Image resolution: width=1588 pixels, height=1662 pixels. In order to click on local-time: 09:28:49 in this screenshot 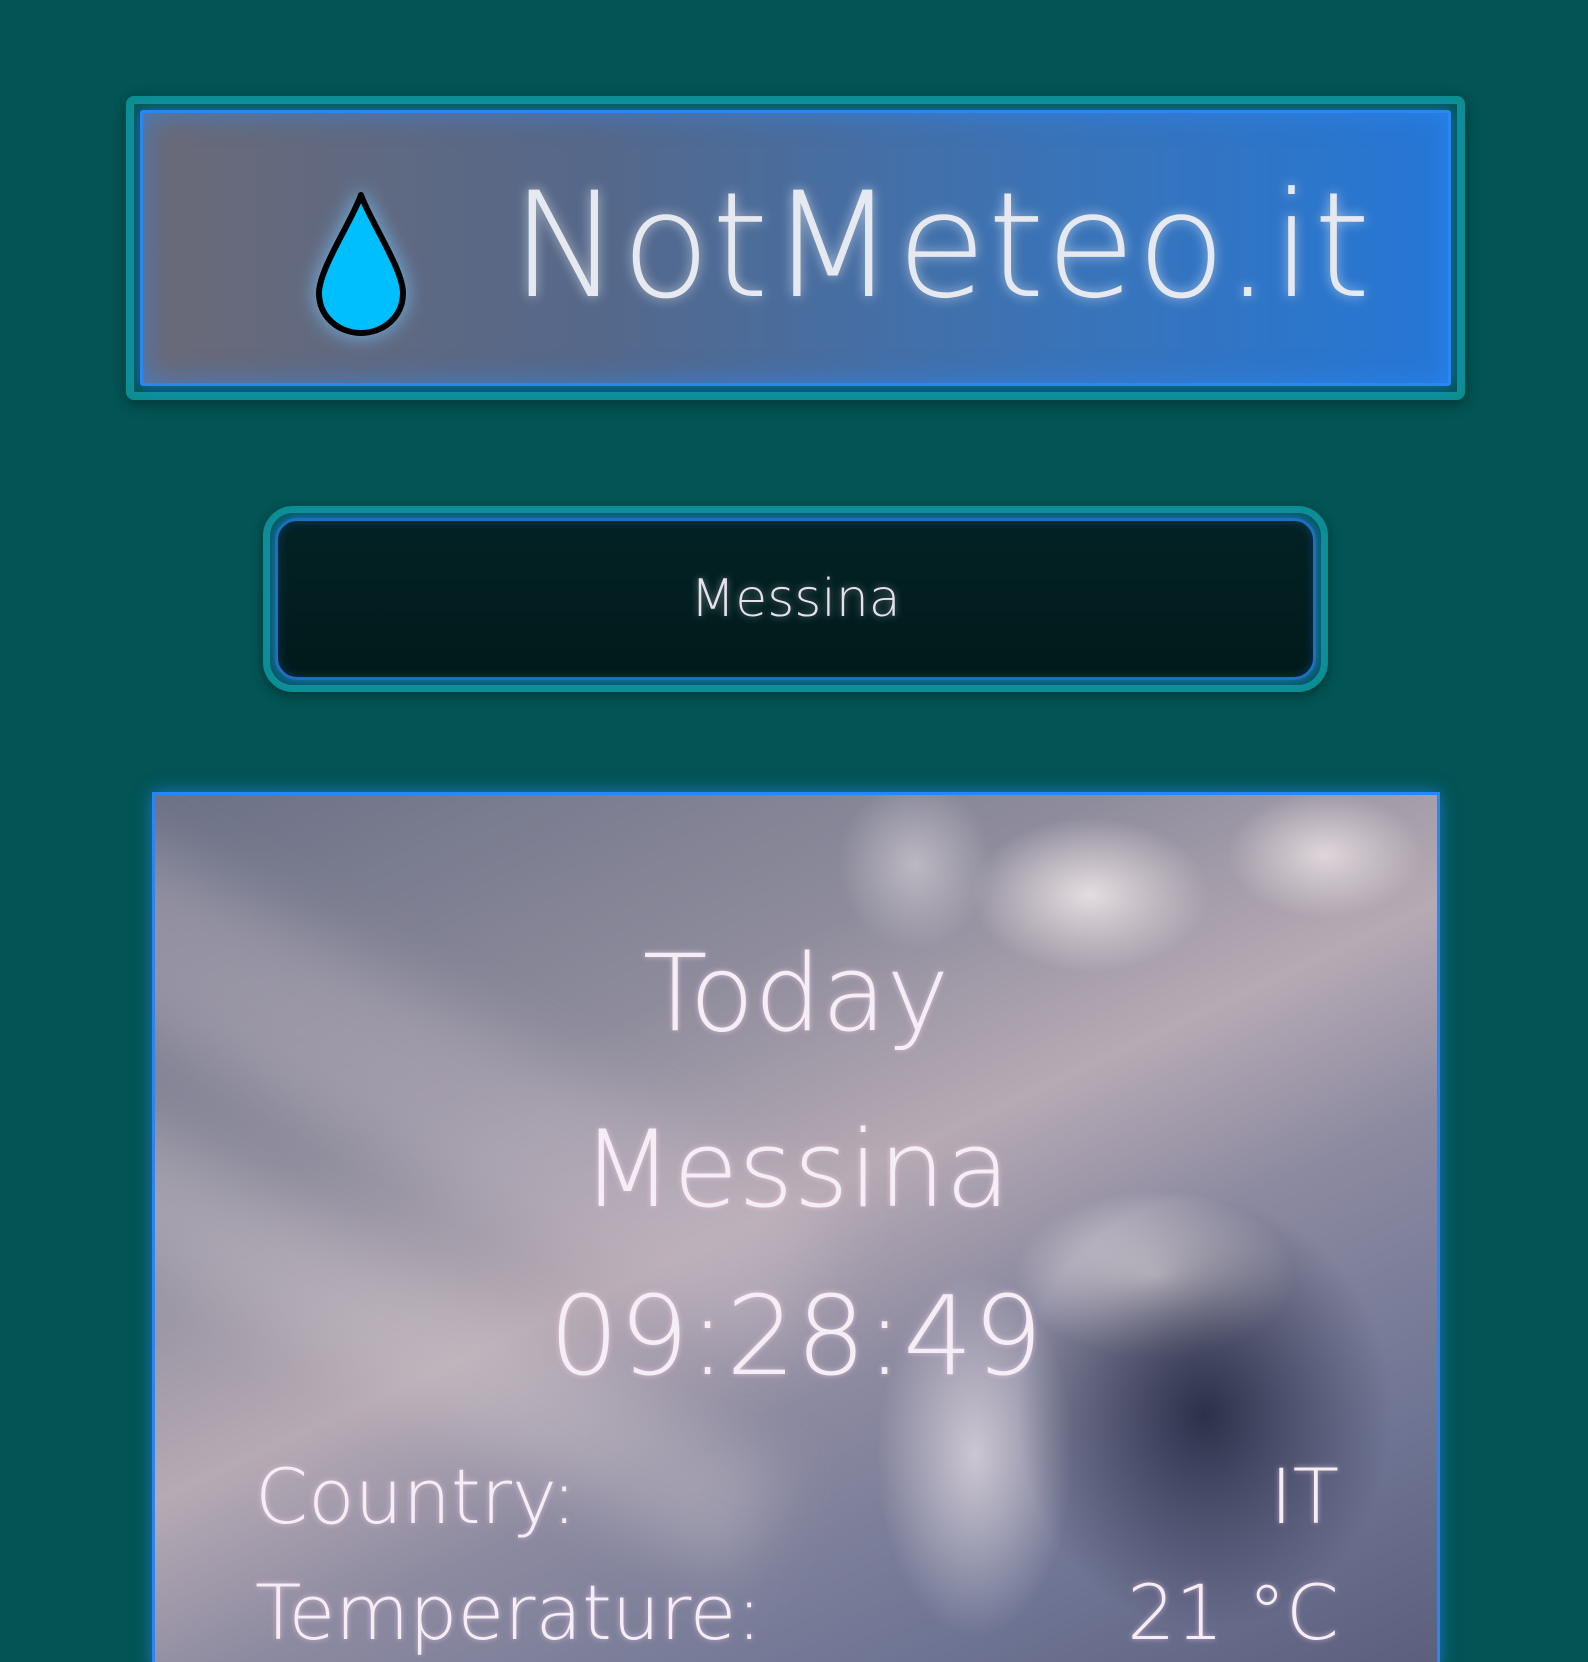, I will do `click(796, 1336)`.